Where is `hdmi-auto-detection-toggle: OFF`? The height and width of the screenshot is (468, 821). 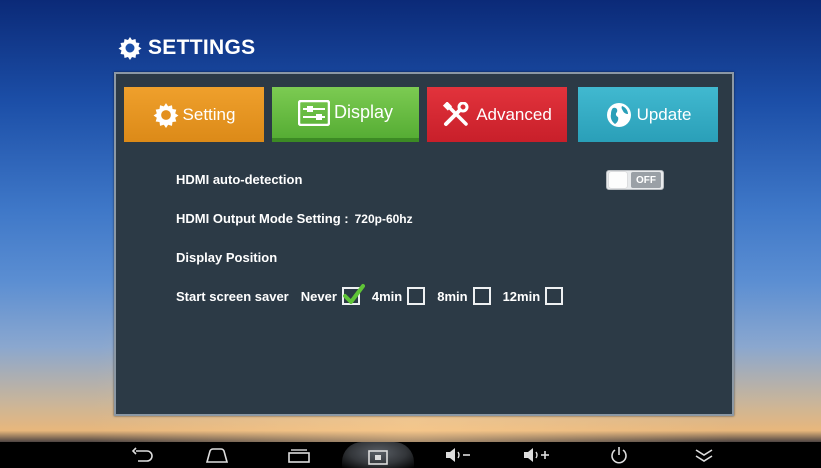 hdmi-auto-detection-toggle: OFF is located at coordinates (635, 180).